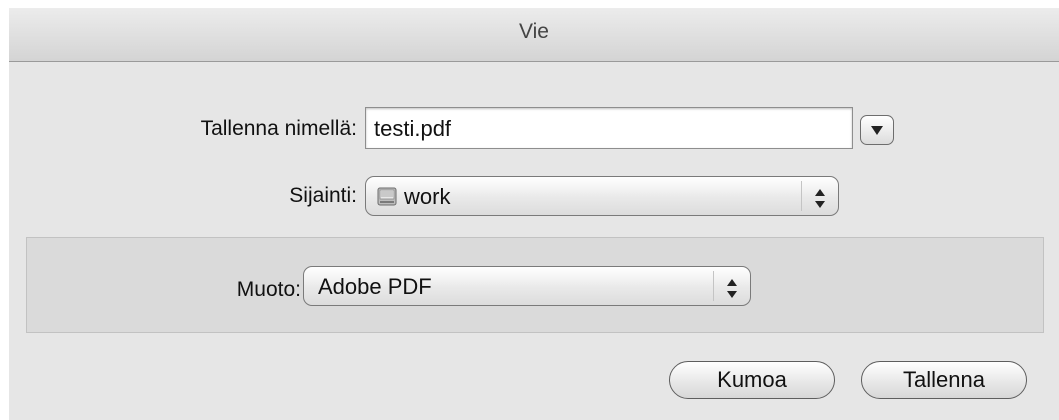  I want to click on cancel-button: Kumoa, so click(752, 380).